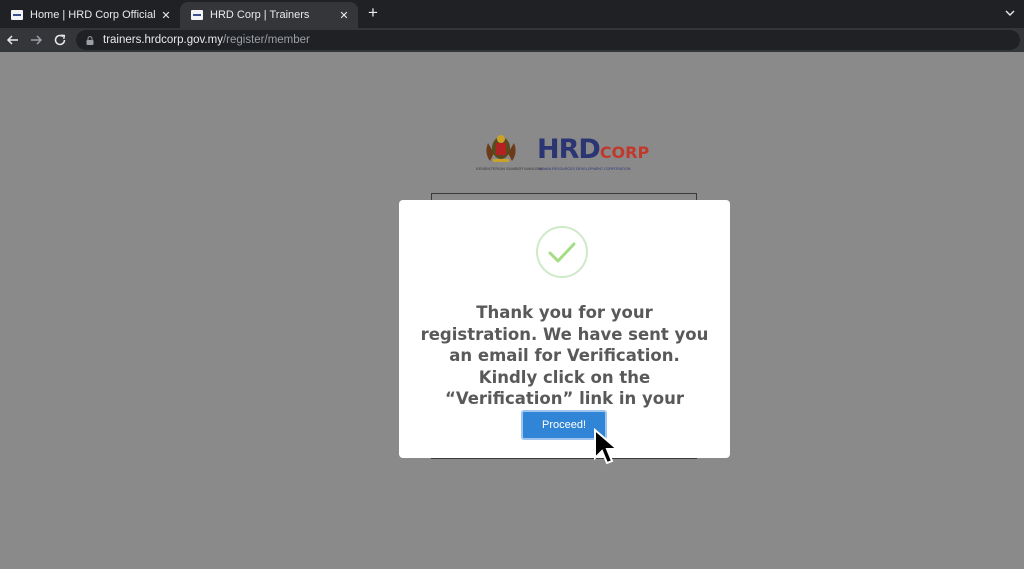 Image resolution: width=1024 pixels, height=569 pixels. I want to click on lock-icon, so click(90, 40).